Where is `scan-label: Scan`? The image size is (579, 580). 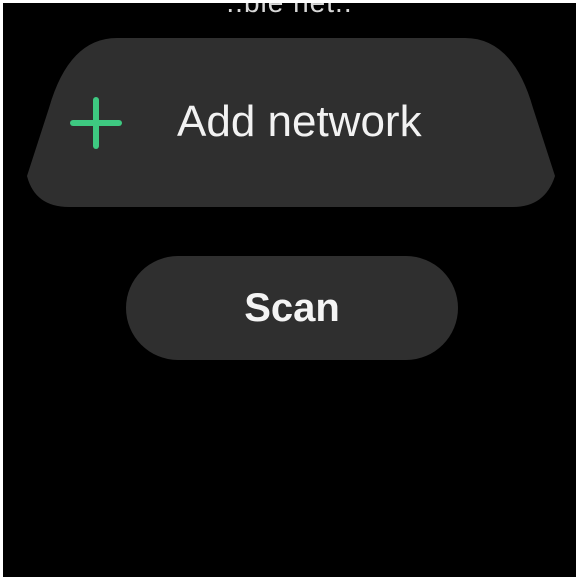 scan-label: Scan is located at coordinates (292, 308).